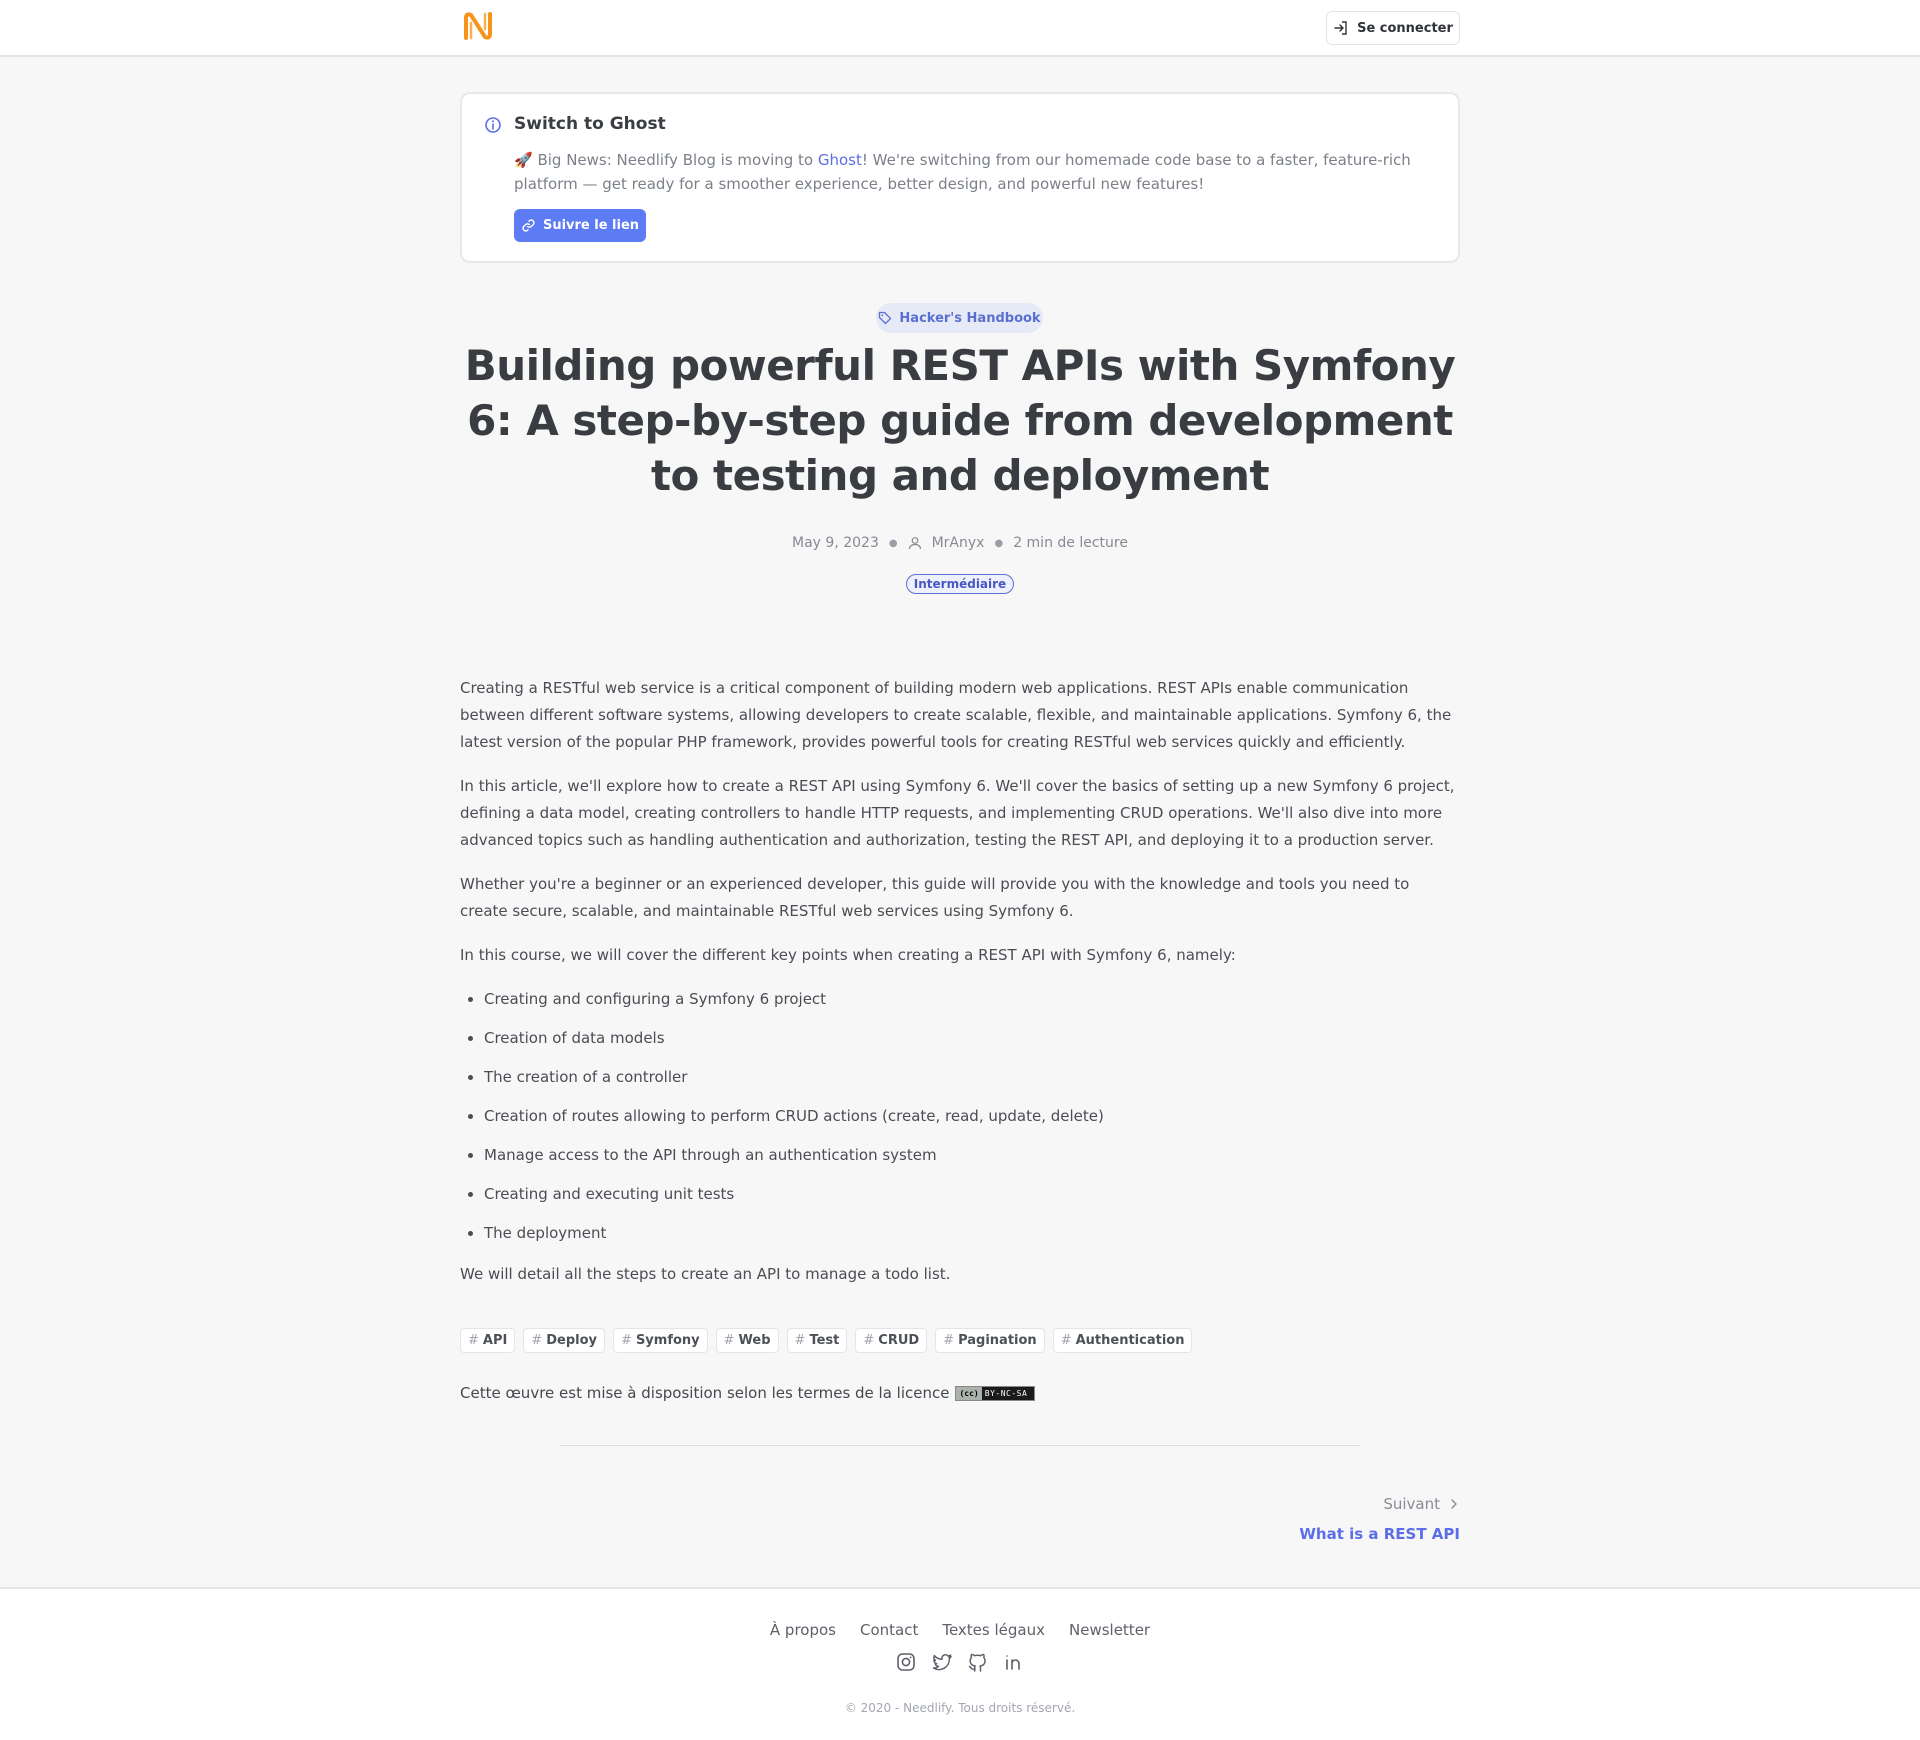 The image size is (1920, 1740). I want to click on social-links, so click(960, 1662).